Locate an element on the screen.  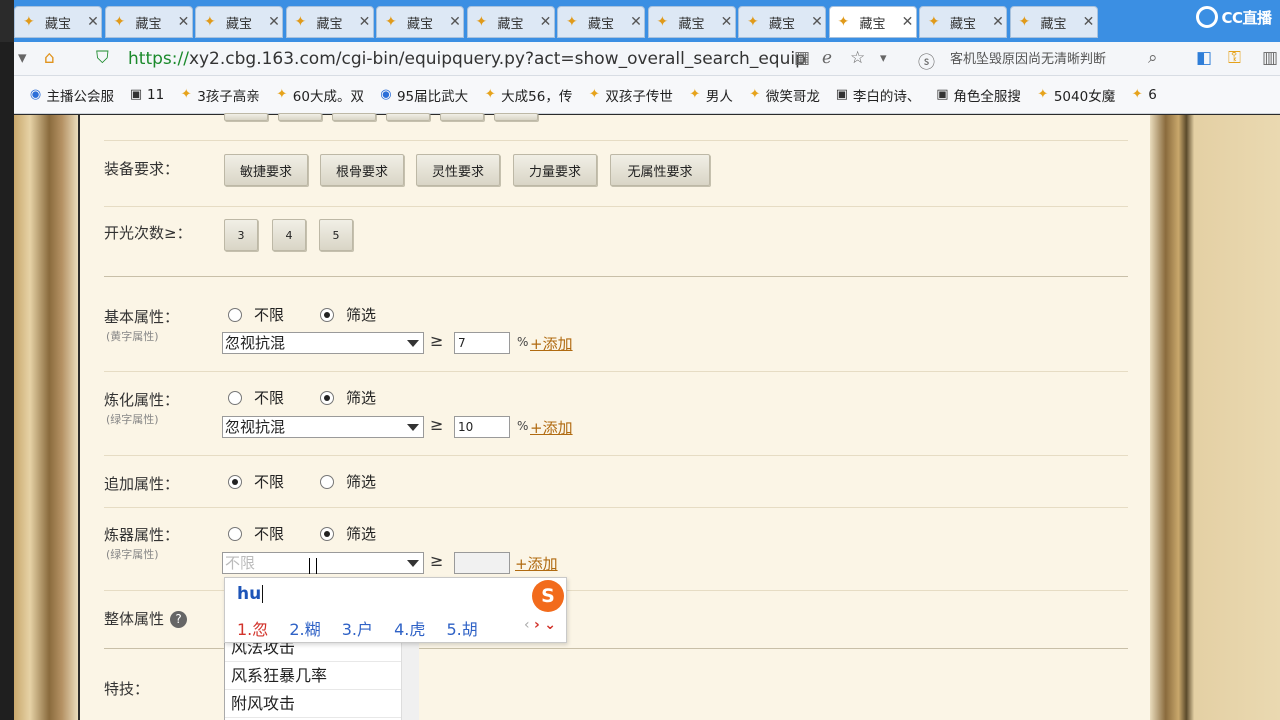
strength-req-button: 力量要求 is located at coordinates (555, 170).